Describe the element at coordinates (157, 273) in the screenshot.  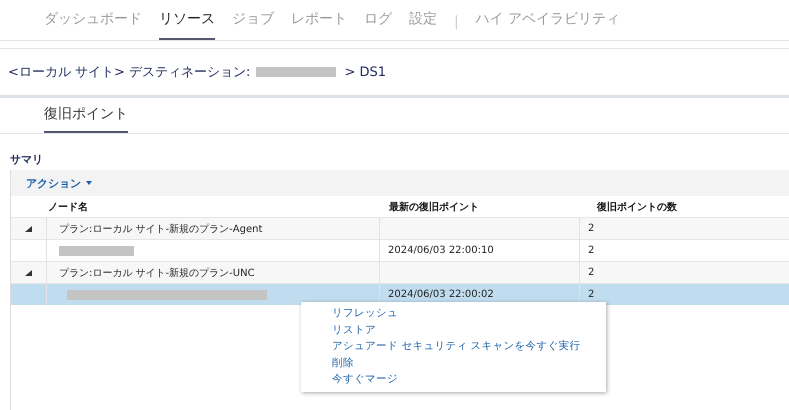
I see `table-cell-text: プラン:ローカル サイト-新規のプラン-UNC` at that location.